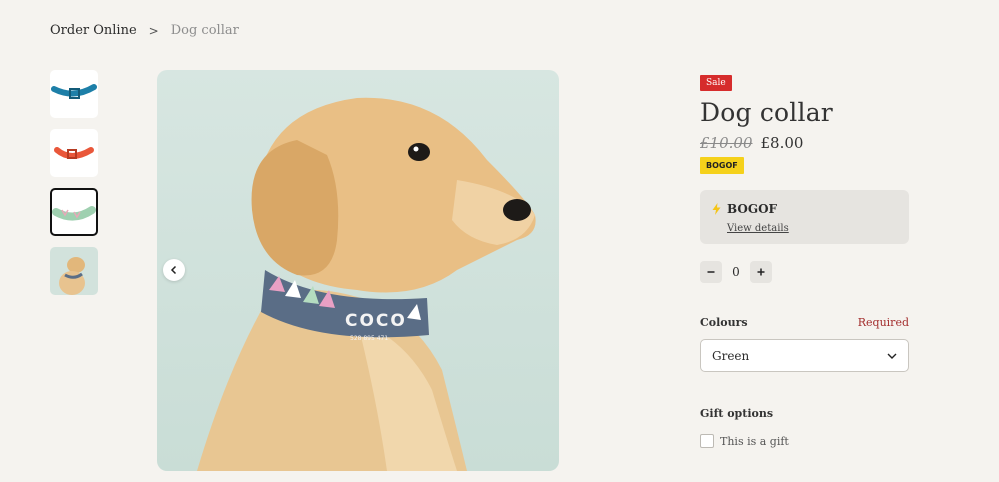 This screenshot has height=482, width=999. I want to click on colours-select: Green, so click(804, 355).